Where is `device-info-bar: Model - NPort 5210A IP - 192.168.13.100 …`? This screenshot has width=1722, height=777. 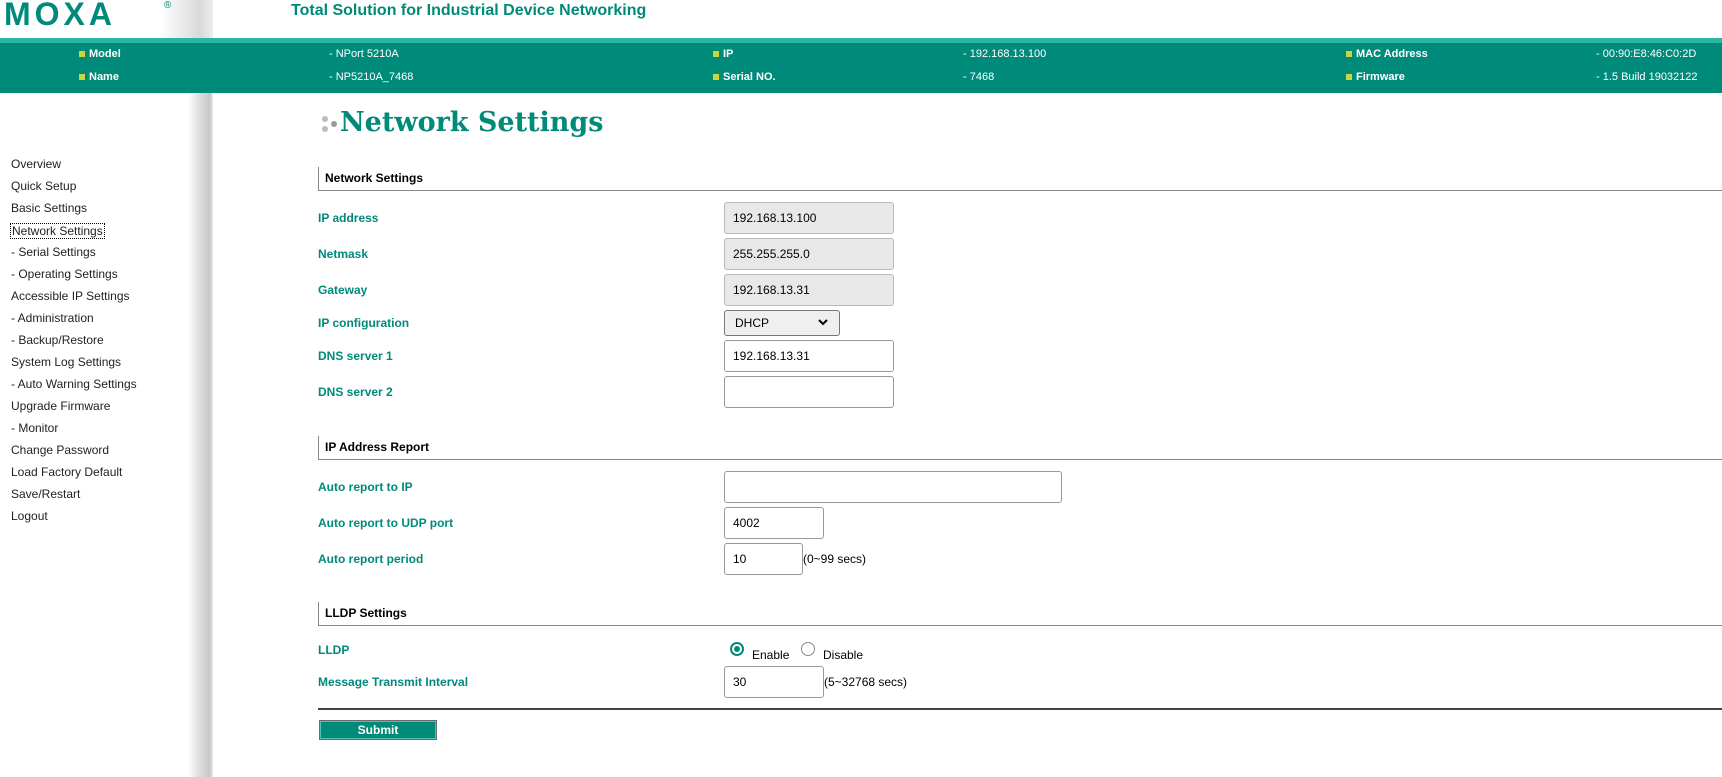
device-info-bar: Model - NPort 5210A IP - 192.168.13.100 … is located at coordinates (861, 65).